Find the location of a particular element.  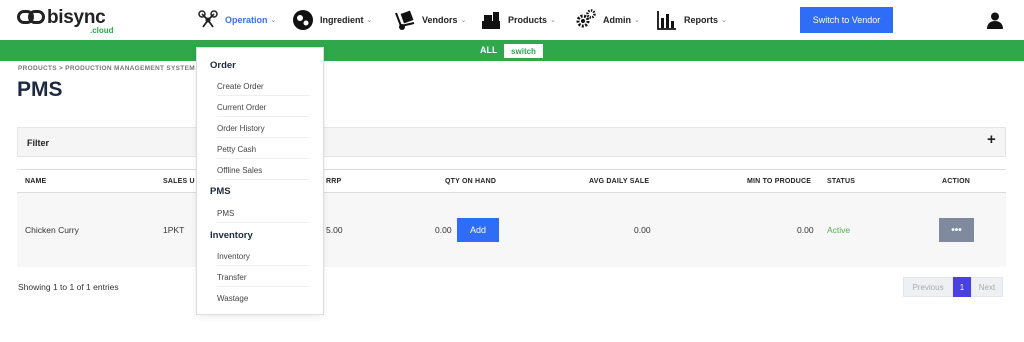

menu-section-pms: PMS is located at coordinates (220, 191).